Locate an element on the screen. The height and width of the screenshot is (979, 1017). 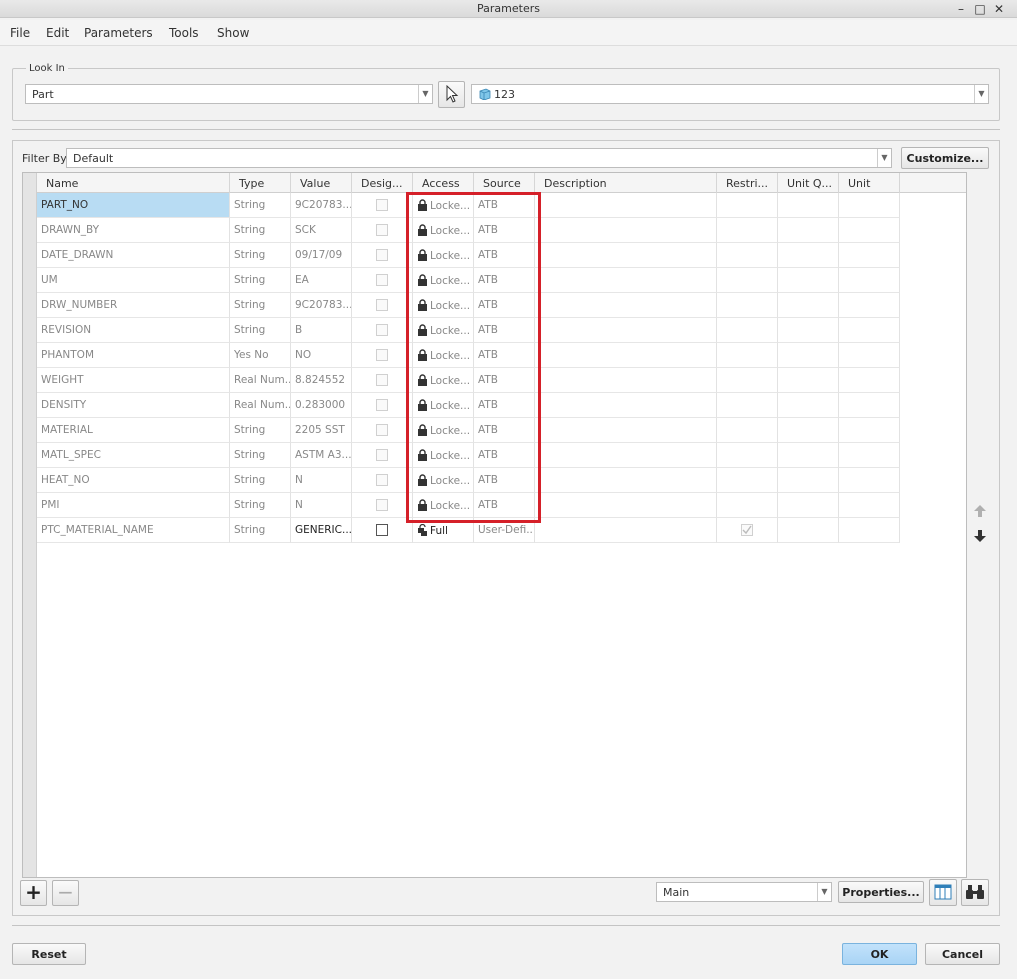
param-value: SCK is located at coordinates (321, 230).